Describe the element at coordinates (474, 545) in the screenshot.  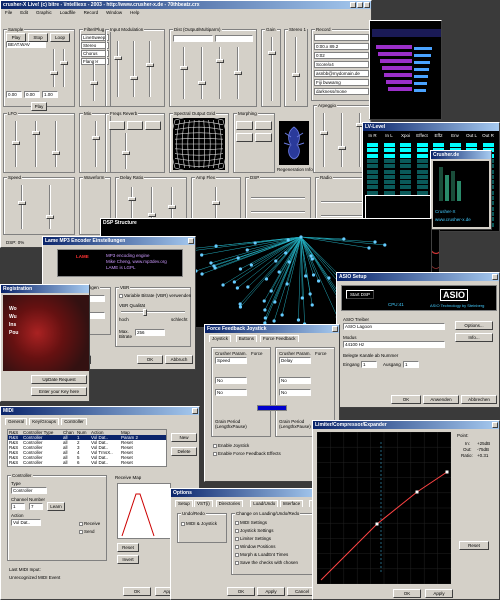
I see `limiter-reset-button: Reset` at that location.